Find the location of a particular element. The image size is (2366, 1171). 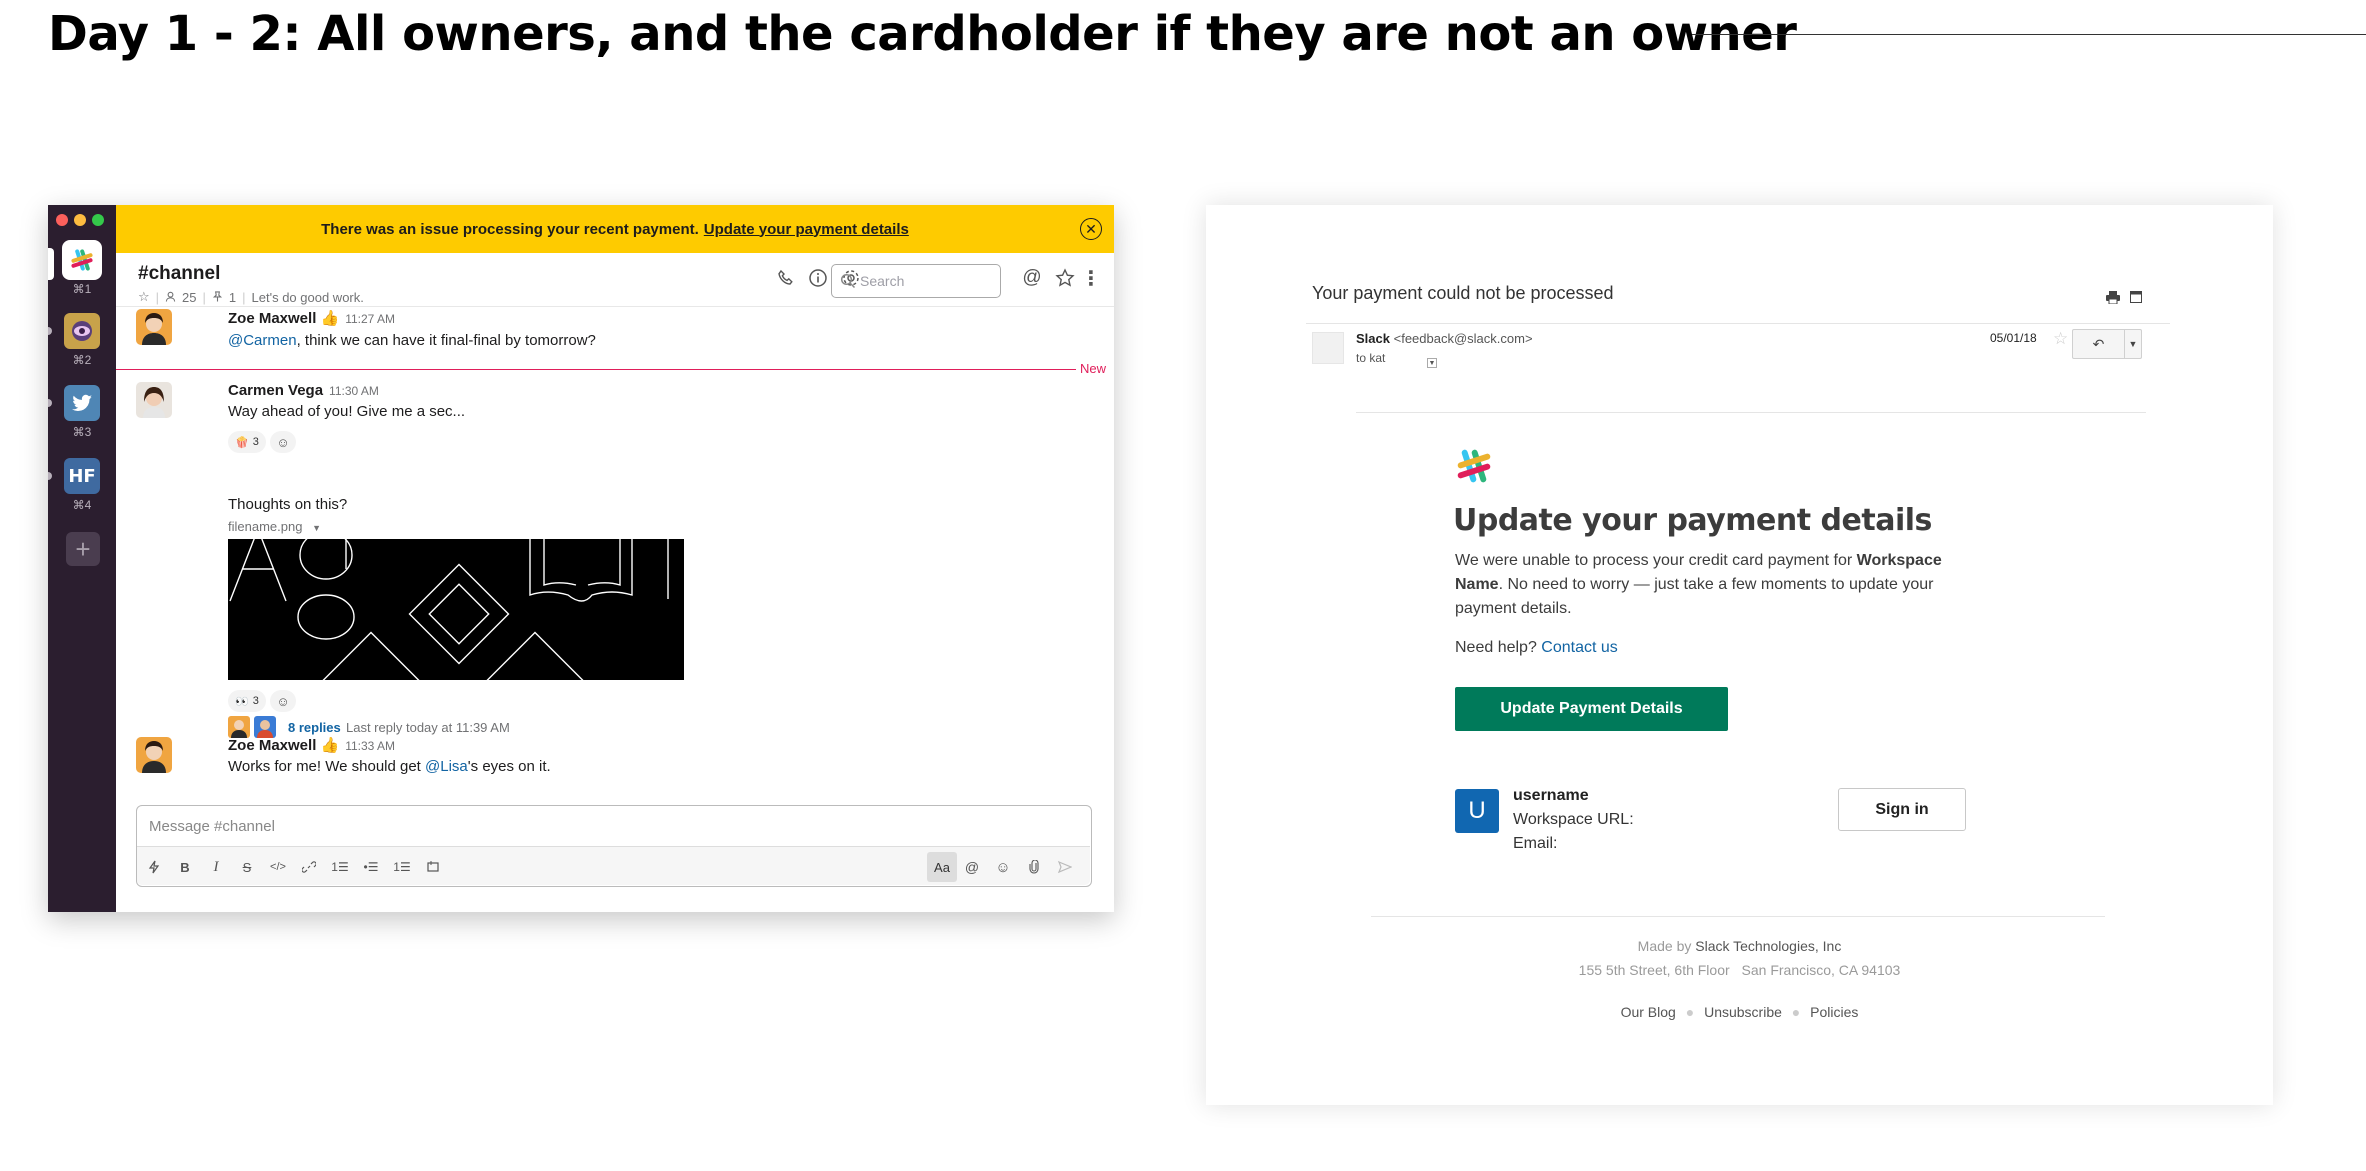

footer-link-unsubscribe: Unsubscribe is located at coordinates (1743, 1012).